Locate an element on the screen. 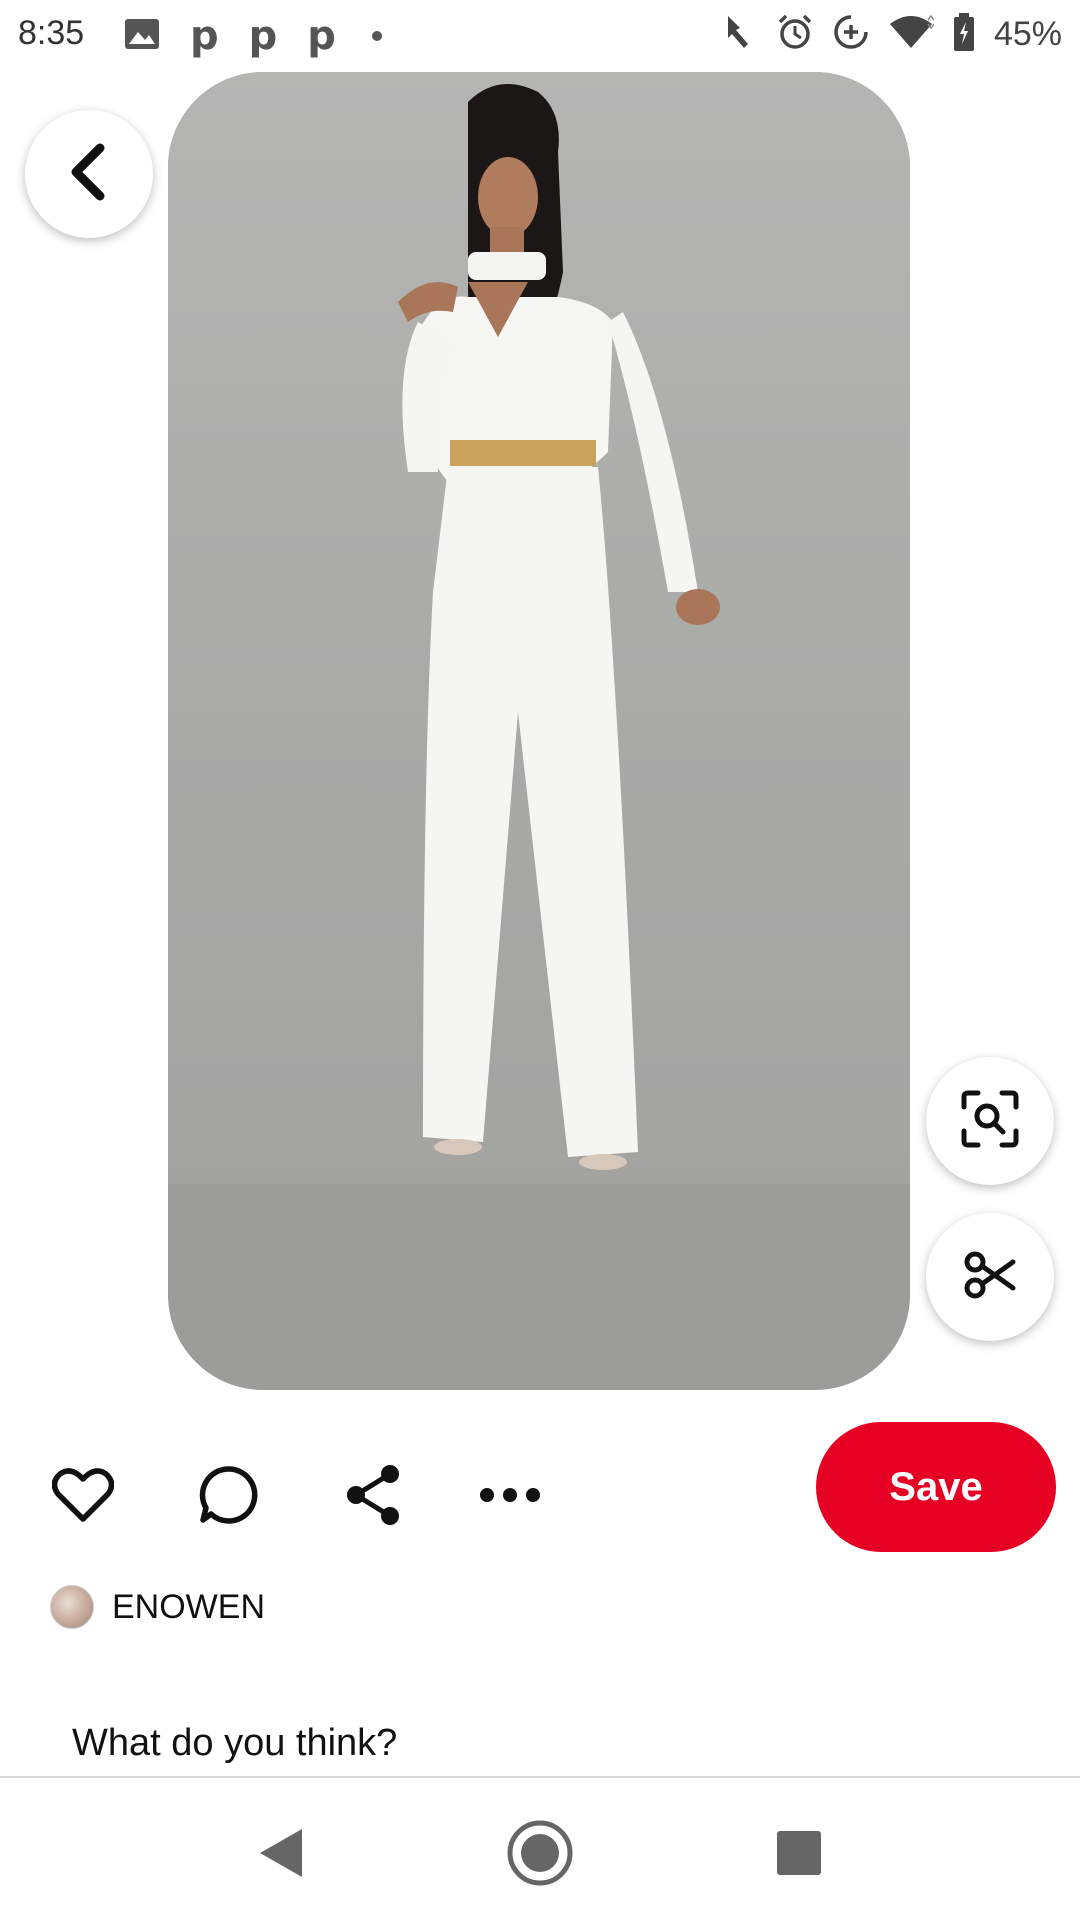 The height and width of the screenshot is (1920, 1080). creator-row: ENOWEN is located at coordinates (157, 1607).